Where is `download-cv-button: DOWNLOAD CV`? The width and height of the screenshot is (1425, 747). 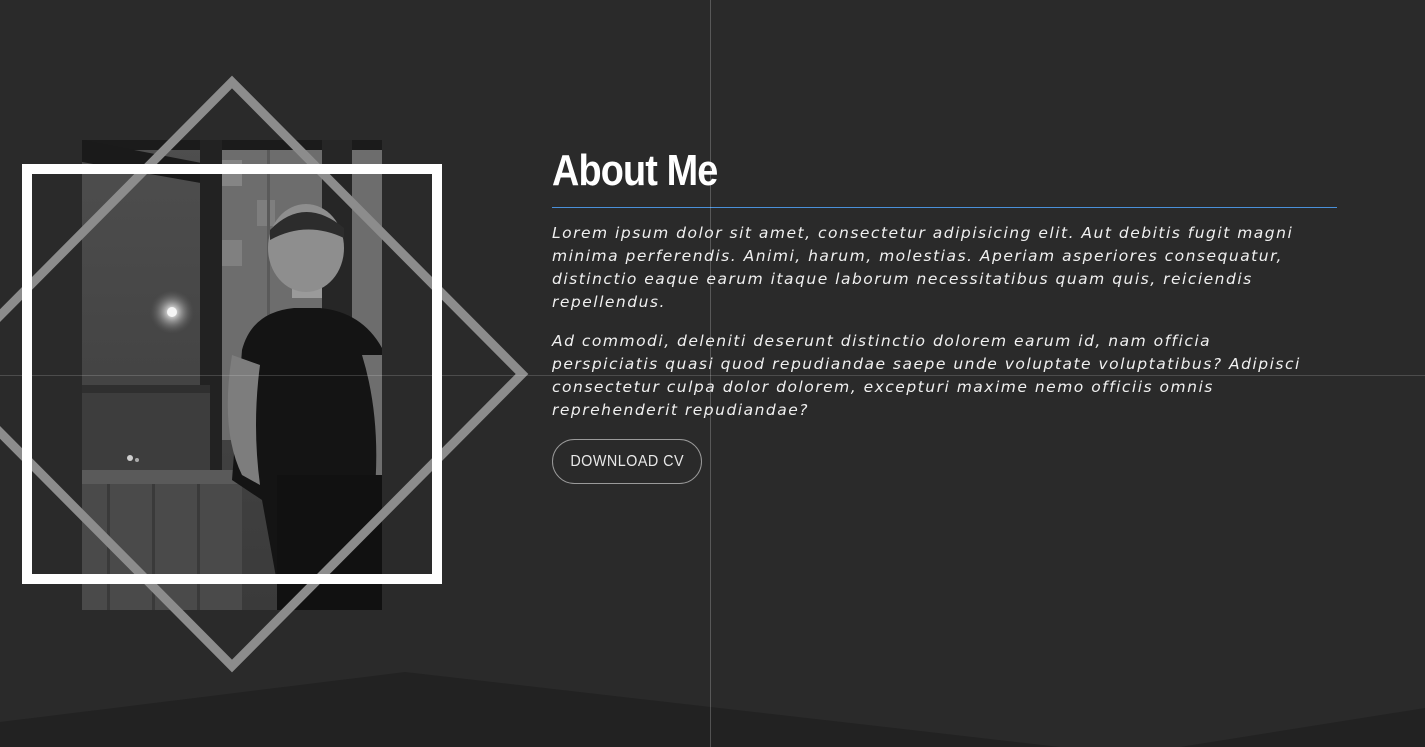
download-cv-button: DOWNLOAD CV is located at coordinates (627, 461).